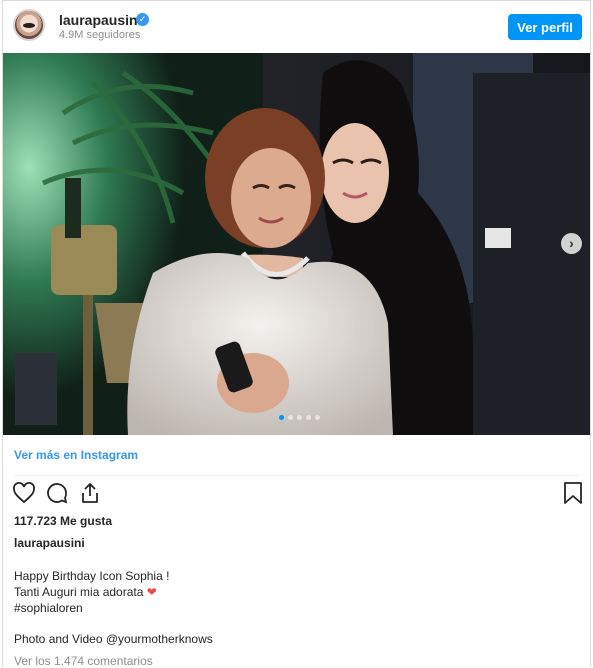 The height and width of the screenshot is (668, 593). I want to click on divider, so click(296, 475).